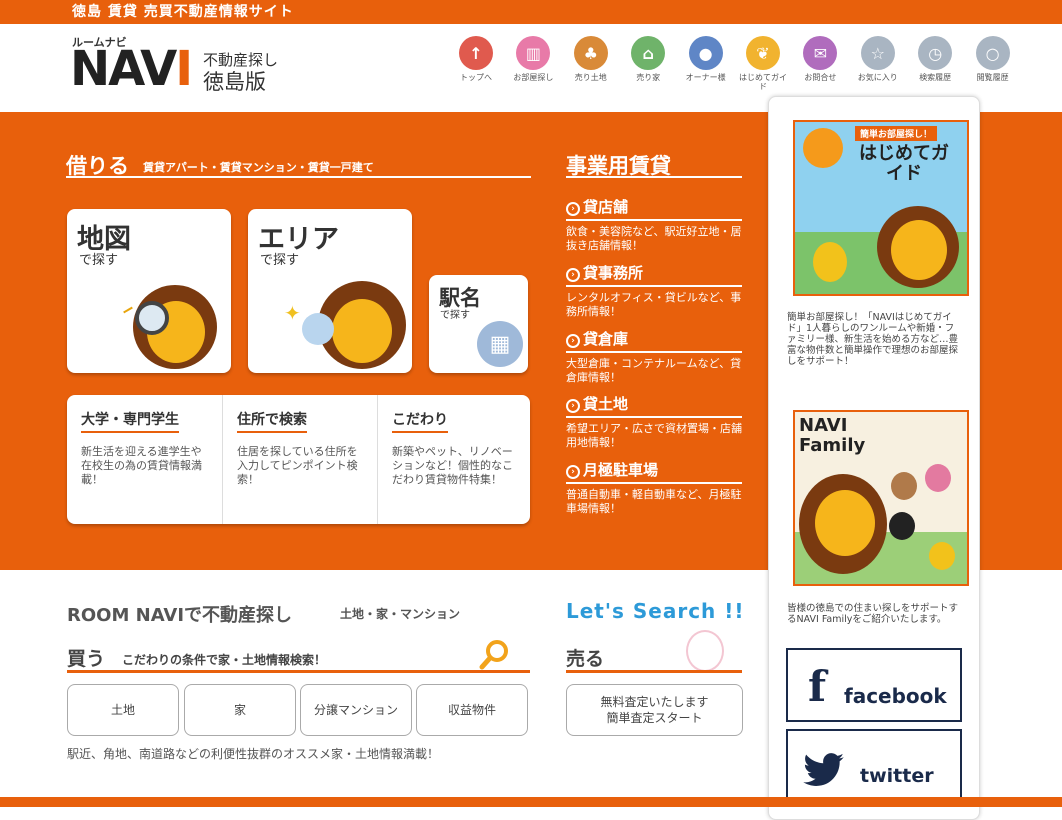 The width and height of the screenshot is (1062, 820). What do you see at coordinates (495, 655) in the screenshot?
I see `search-icon` at bounding box center [495, 655].